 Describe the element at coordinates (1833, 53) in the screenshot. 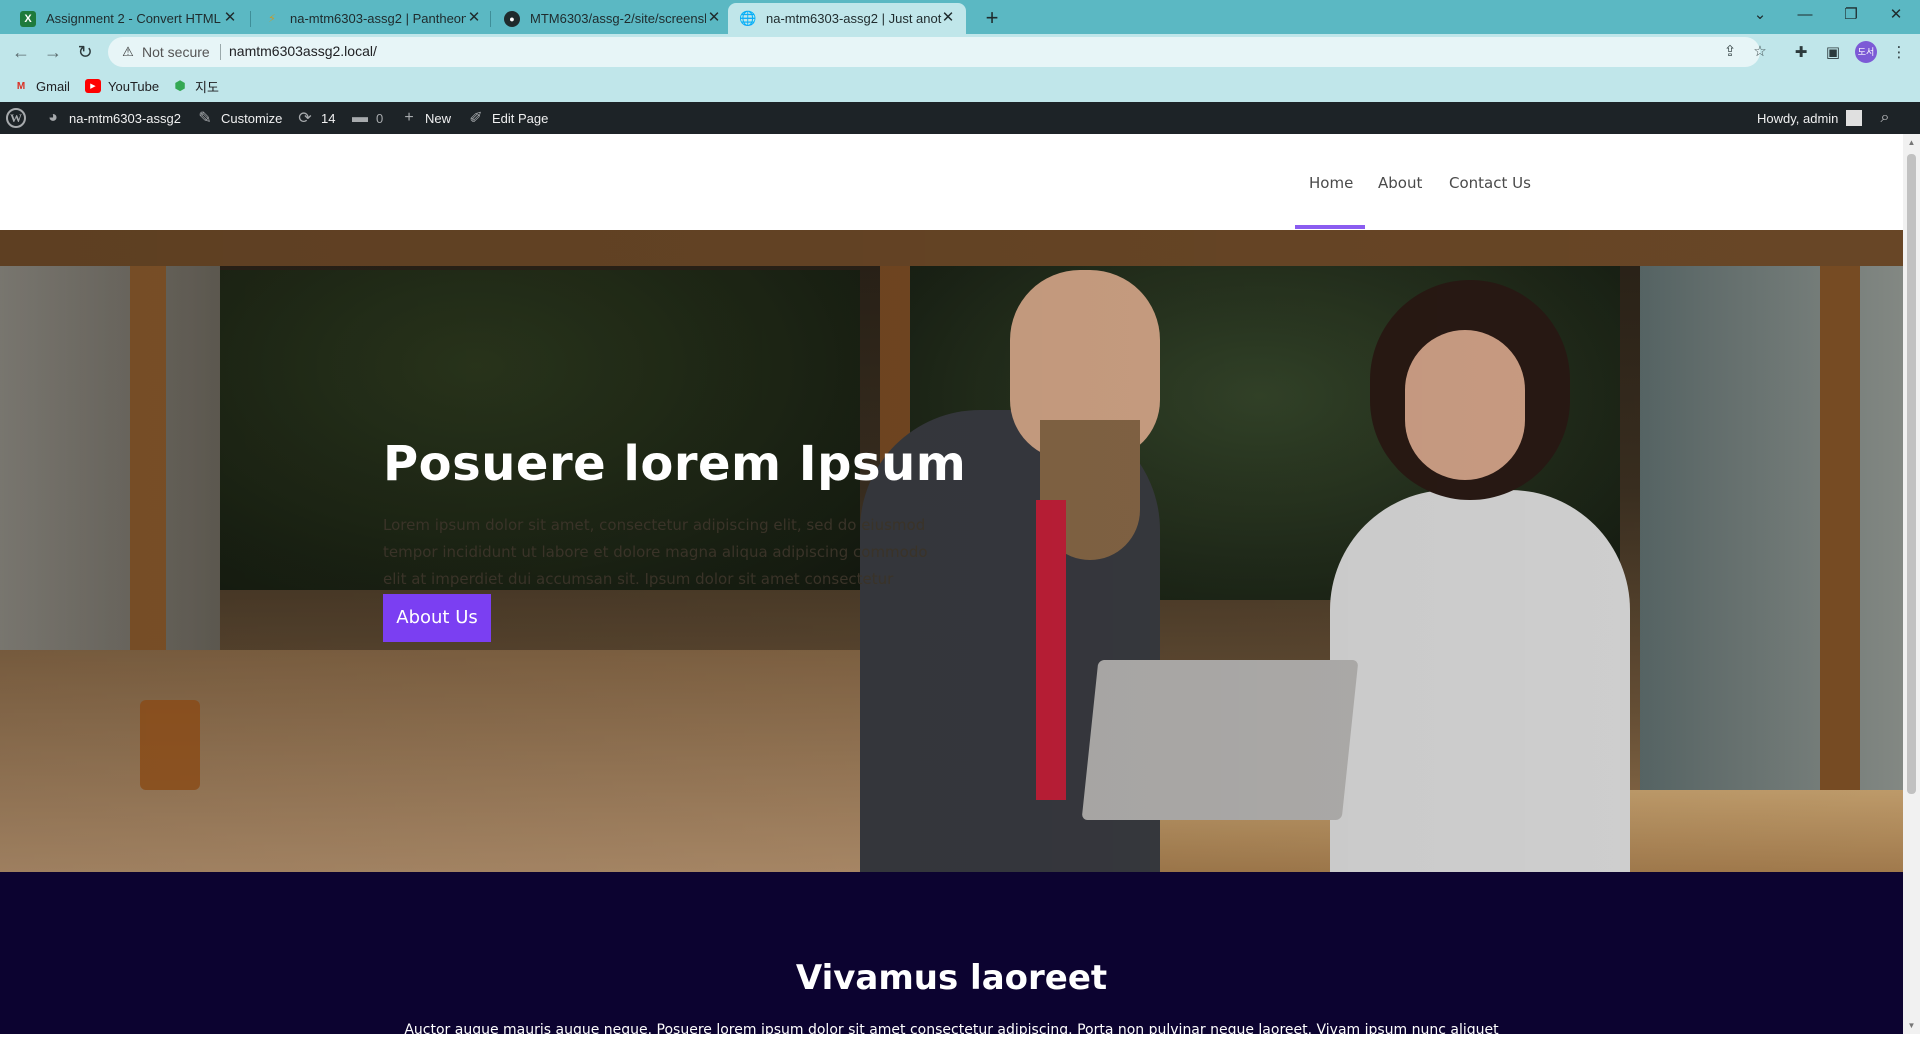

I see `side-panel-icon: ▣` at that location.